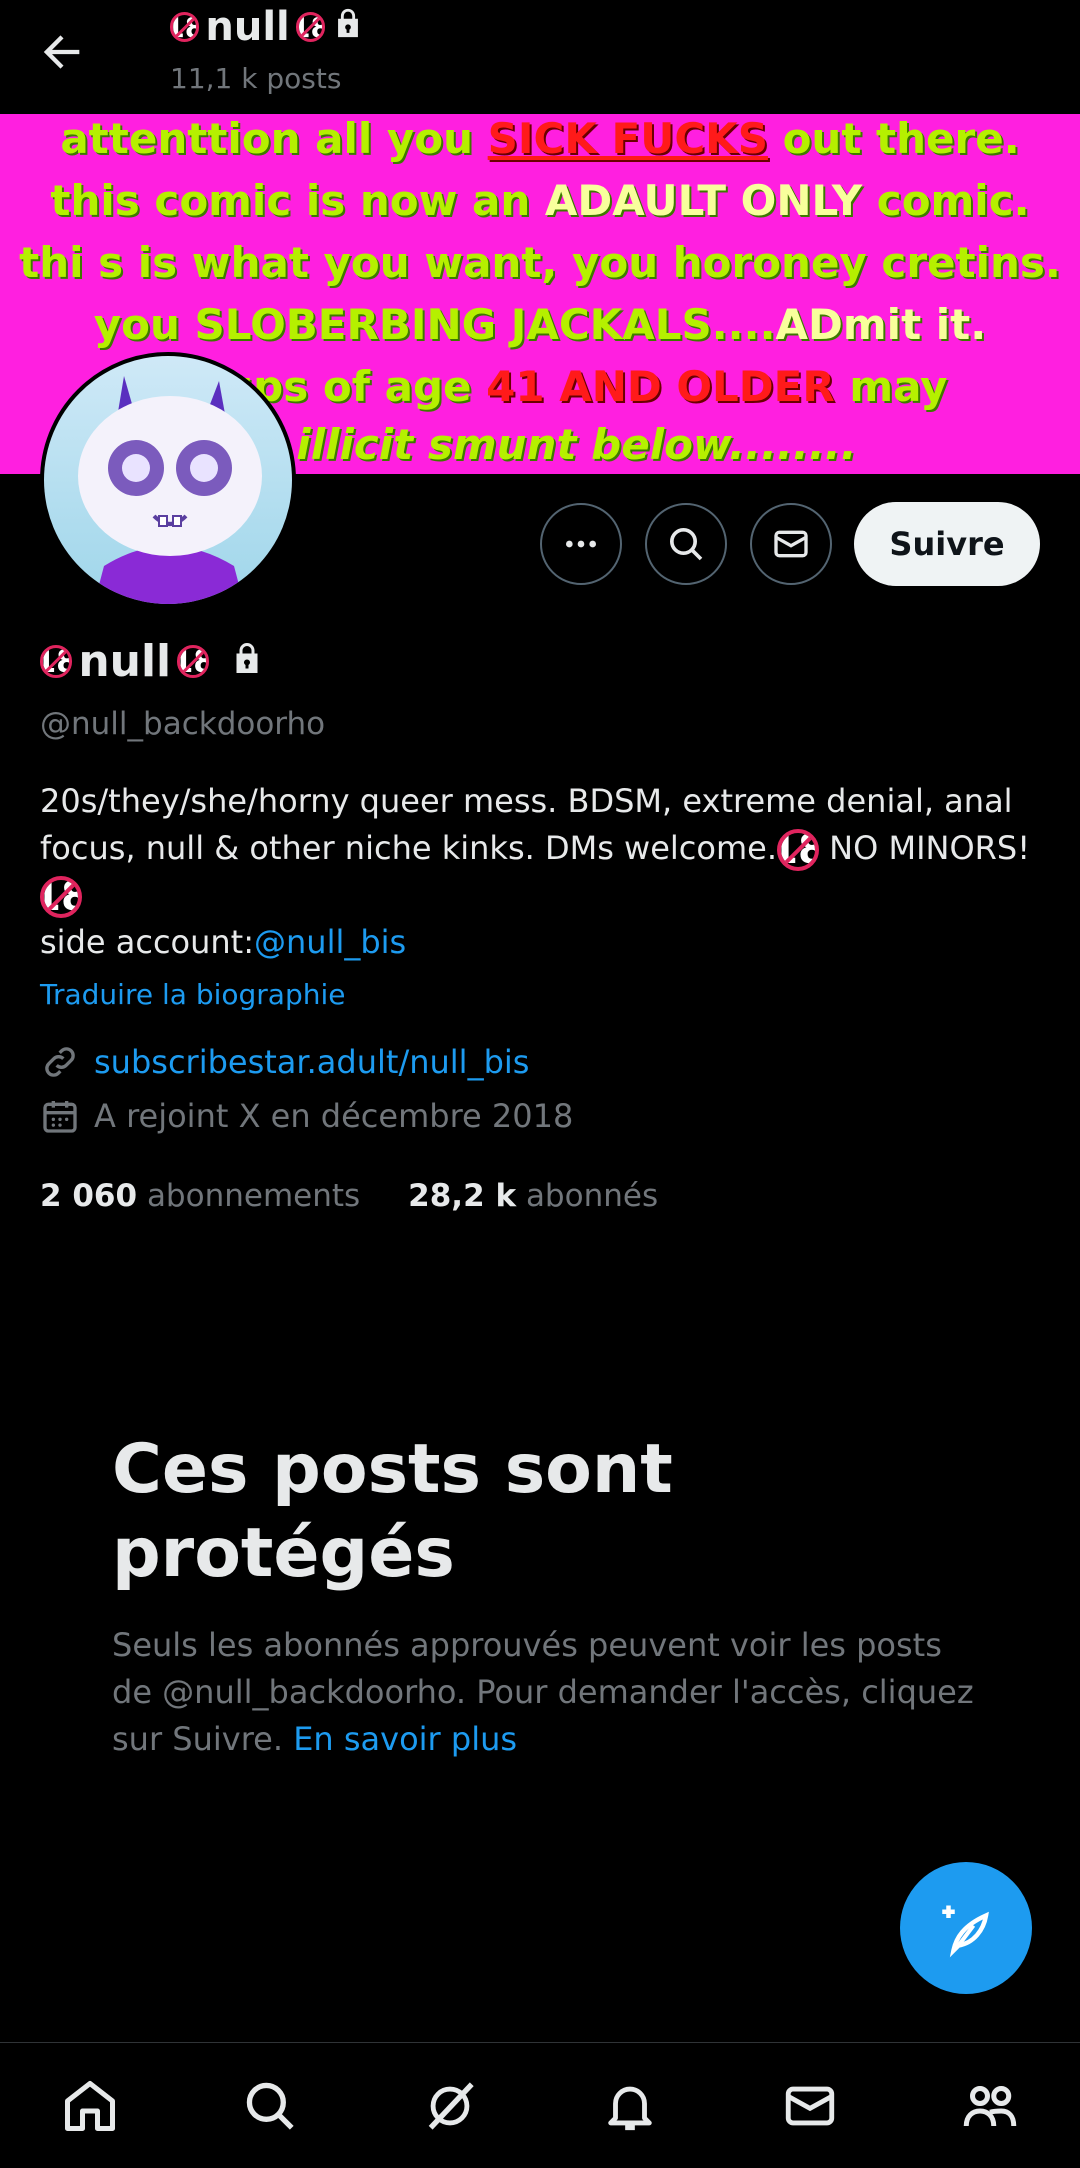  I want to click on top-bar, so click(540, 57).